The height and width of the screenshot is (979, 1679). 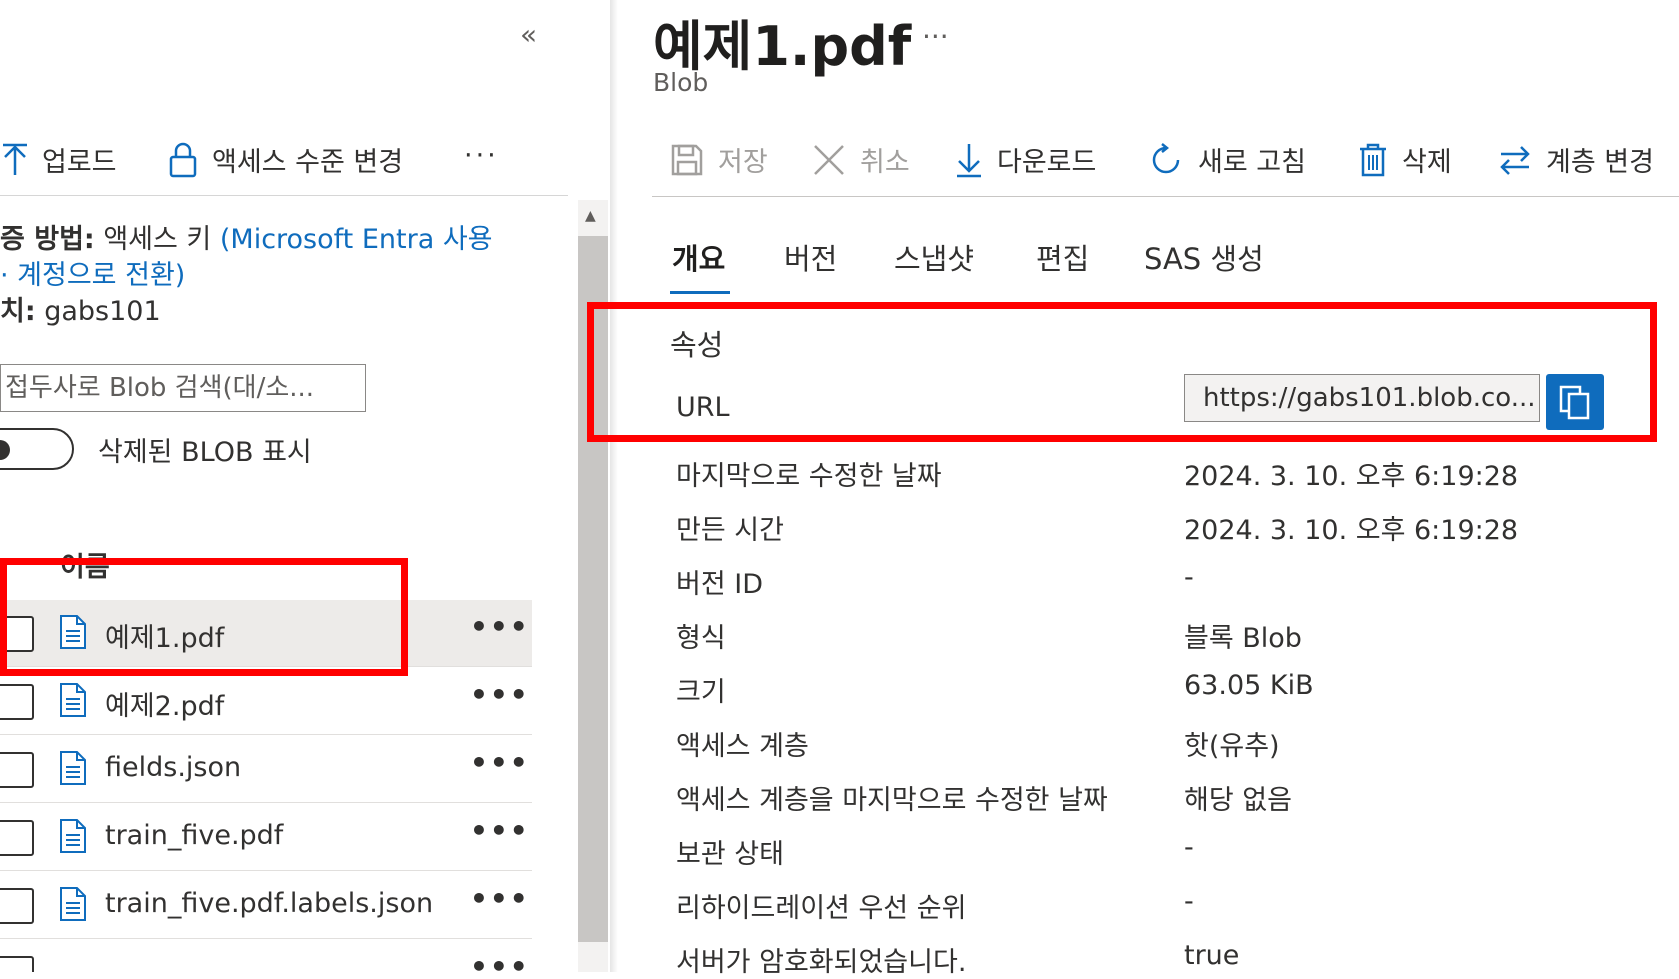 I want to click on file-name: train_five.pdf.labels.json, so click(x=269, y=903).